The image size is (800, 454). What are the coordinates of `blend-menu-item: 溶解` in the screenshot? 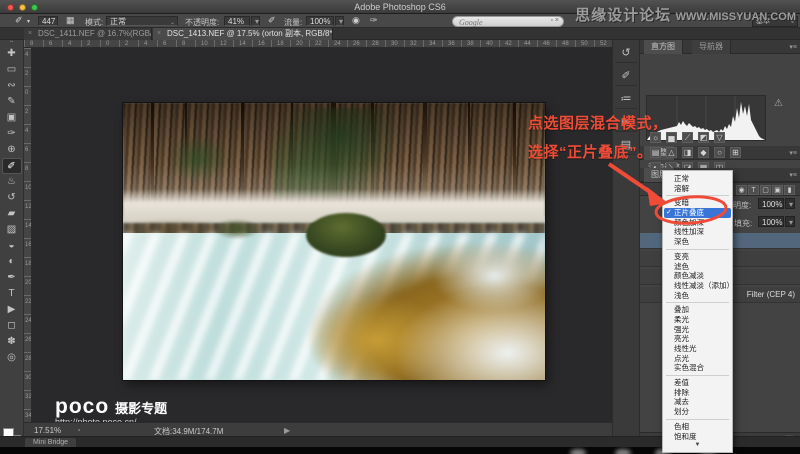 It's located at (697, 189).